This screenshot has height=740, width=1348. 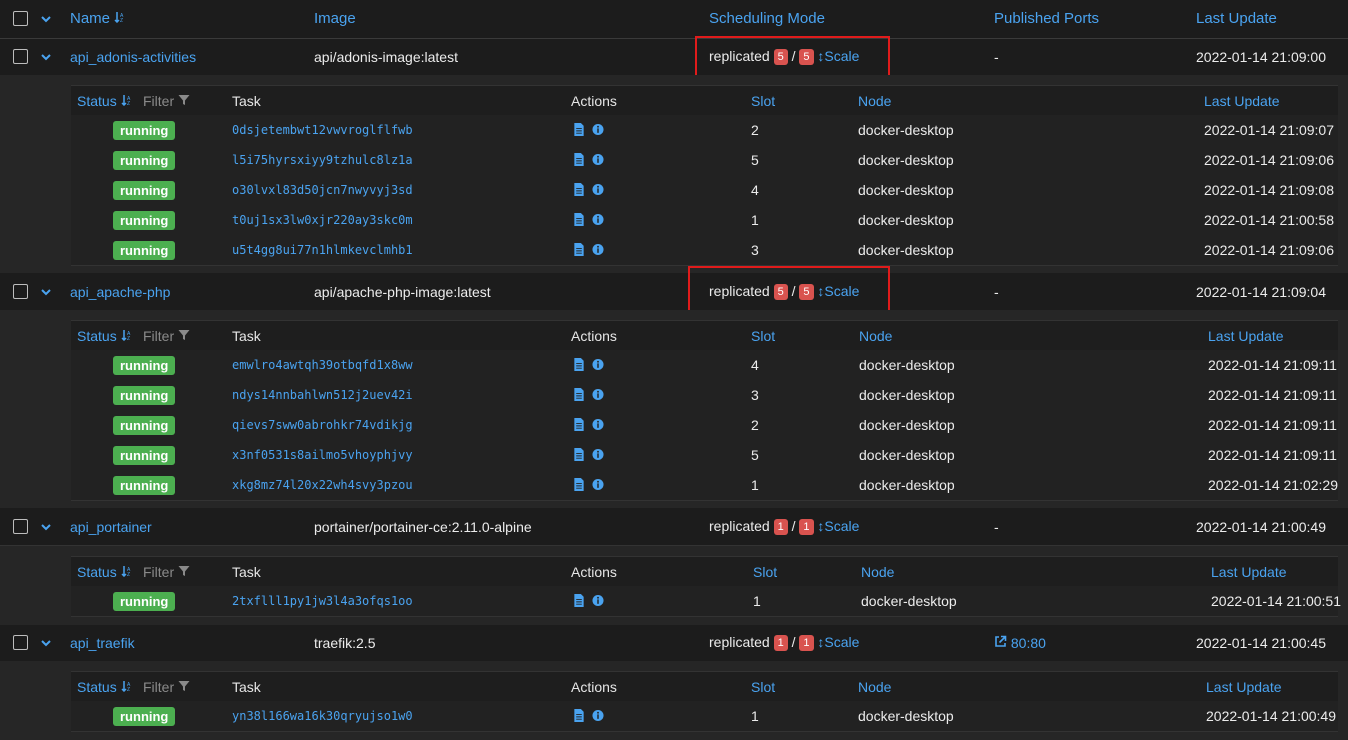 I want to click on published-port-link: 80:80, so click(x=1020, y=643).